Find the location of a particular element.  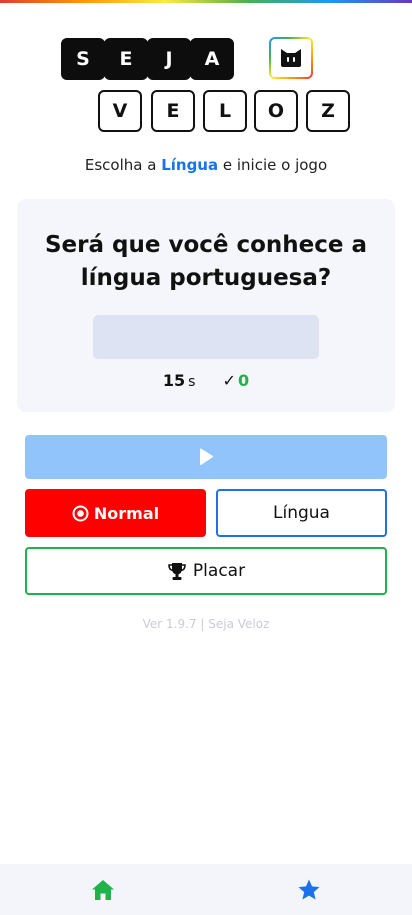

logo-letter: S is located at coordinates (83, 59).